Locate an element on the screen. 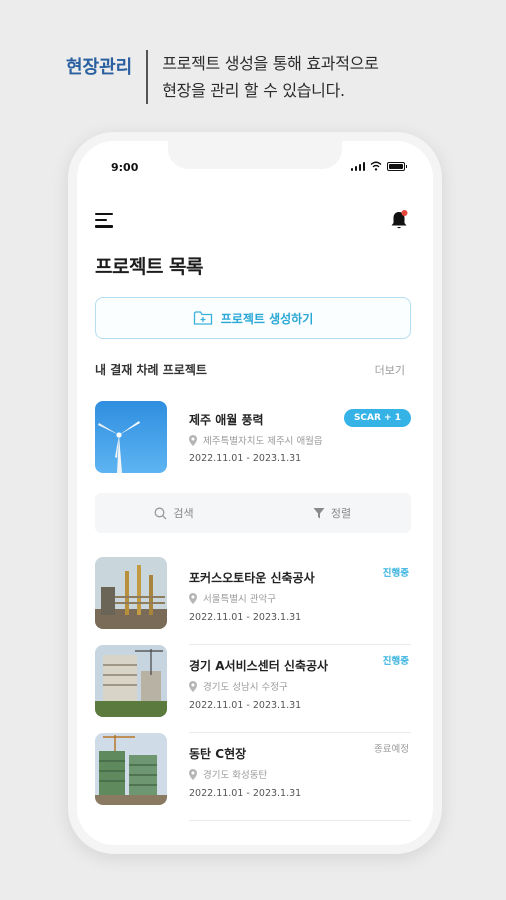 The height and width of the screenshot is (900, 506). promo-header: 현장관리 프로젝트 생성을 통해 효과적으로 현장을 관리 할 수 있습니다. is located at coordinates (222, 77).